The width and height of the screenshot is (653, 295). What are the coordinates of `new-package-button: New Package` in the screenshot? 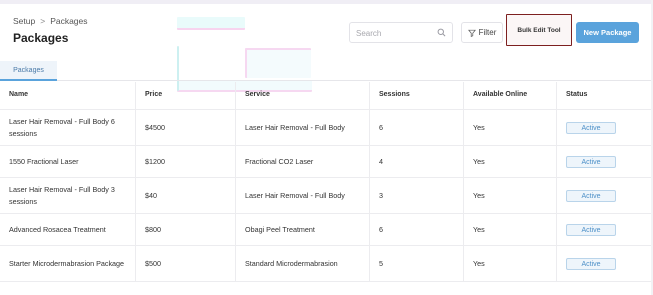 It's located at (607, 32).